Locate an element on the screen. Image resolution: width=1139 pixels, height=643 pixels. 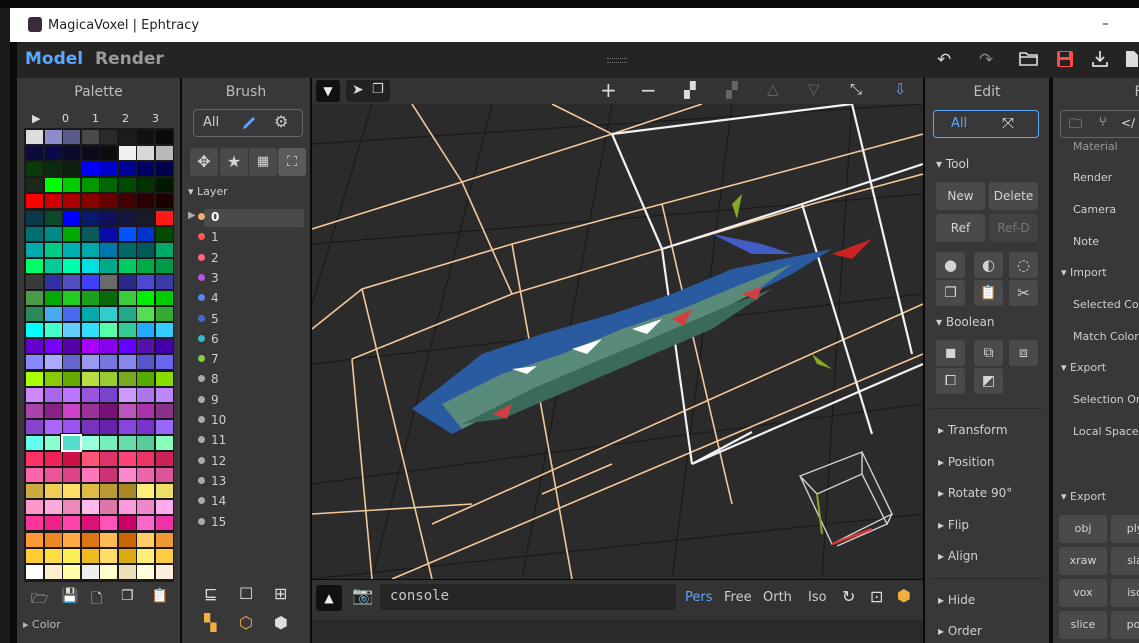
export-local-space: Local Space is located at coordinates (1106, 431).